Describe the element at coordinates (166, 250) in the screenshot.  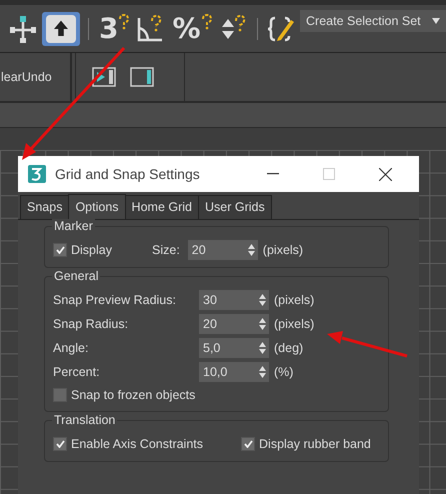
I see `field-label: Size:` at that location.